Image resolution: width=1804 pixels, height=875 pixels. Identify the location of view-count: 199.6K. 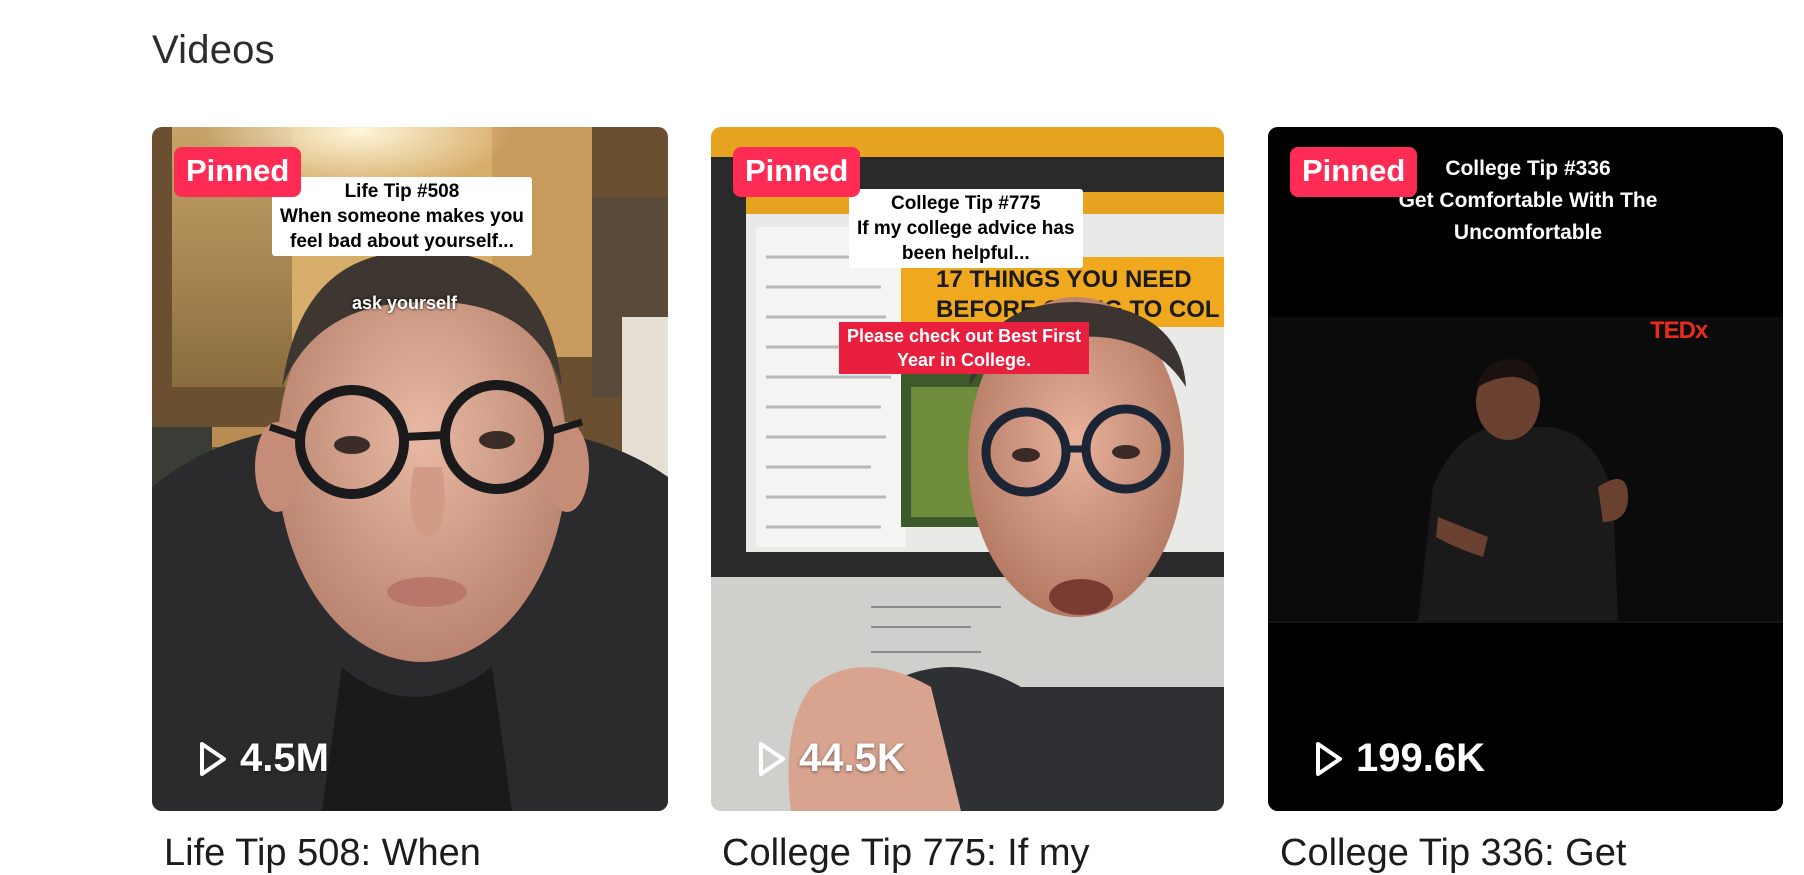
(1399, 758).